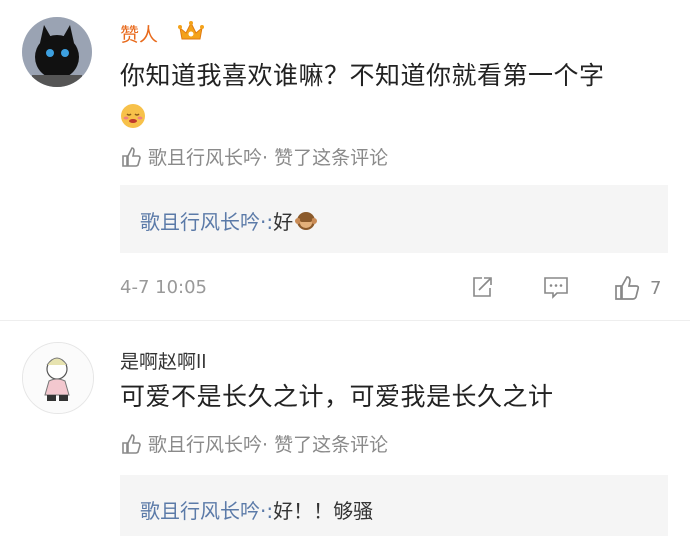 This screenshot has height=536, width=690. I want to click on like-count: 7, so click(656, 288).